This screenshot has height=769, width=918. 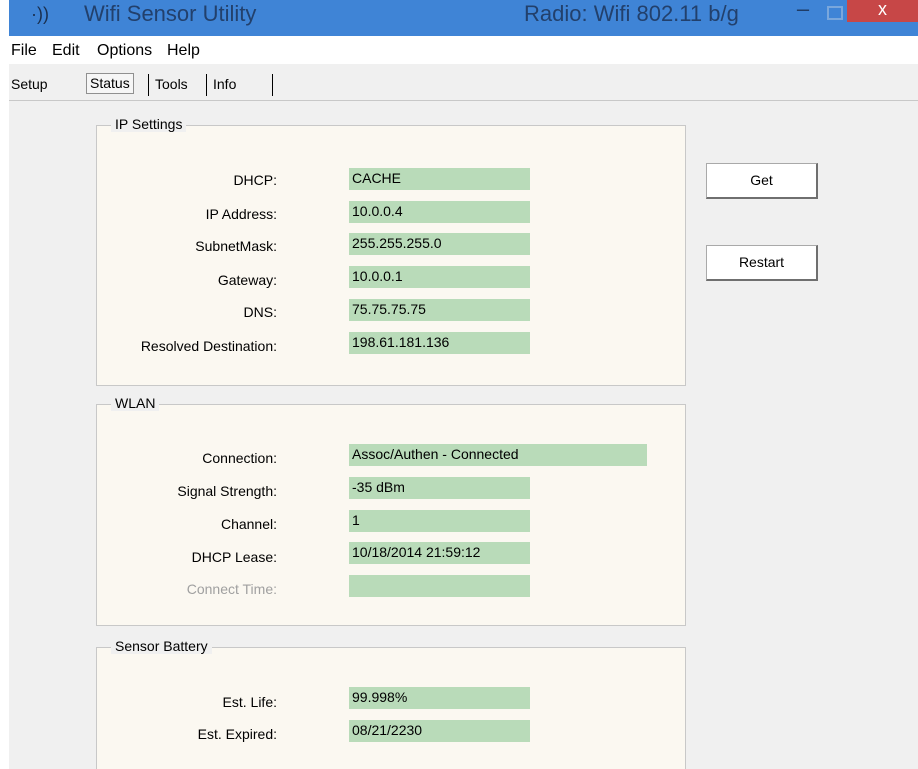 What do you see at coordinates (803, 10) in the screenshot?
I see `minimize-button: –` at bounding box center [803, 10].